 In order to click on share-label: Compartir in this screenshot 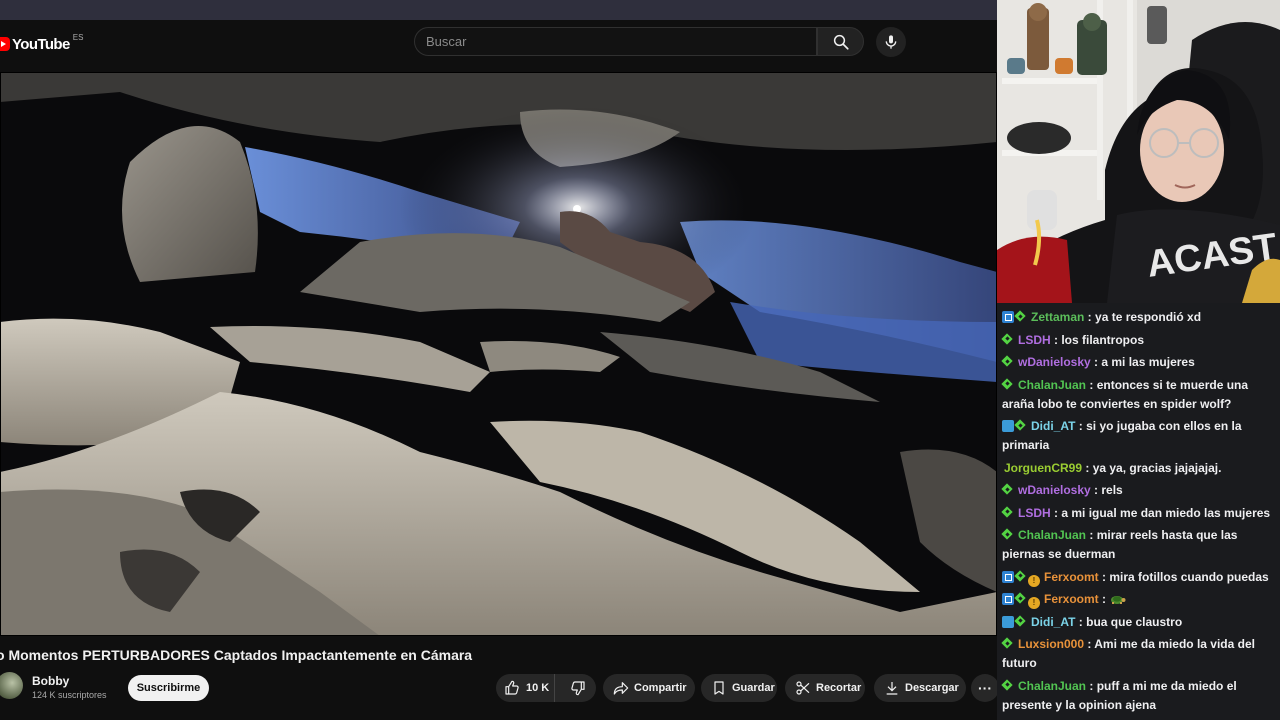, I will do `click(660, 688)`.